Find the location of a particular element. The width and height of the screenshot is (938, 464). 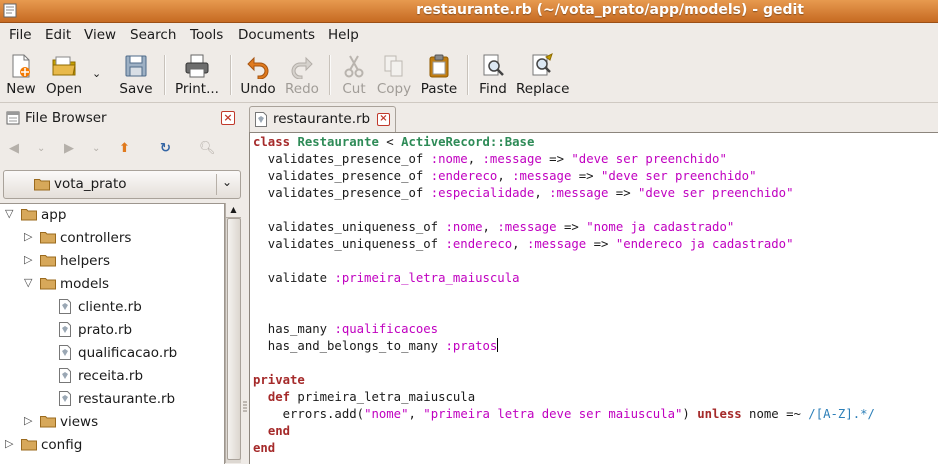

code-line: has_and_belongs_to_many :pratos is located at coordinates (376, 346).